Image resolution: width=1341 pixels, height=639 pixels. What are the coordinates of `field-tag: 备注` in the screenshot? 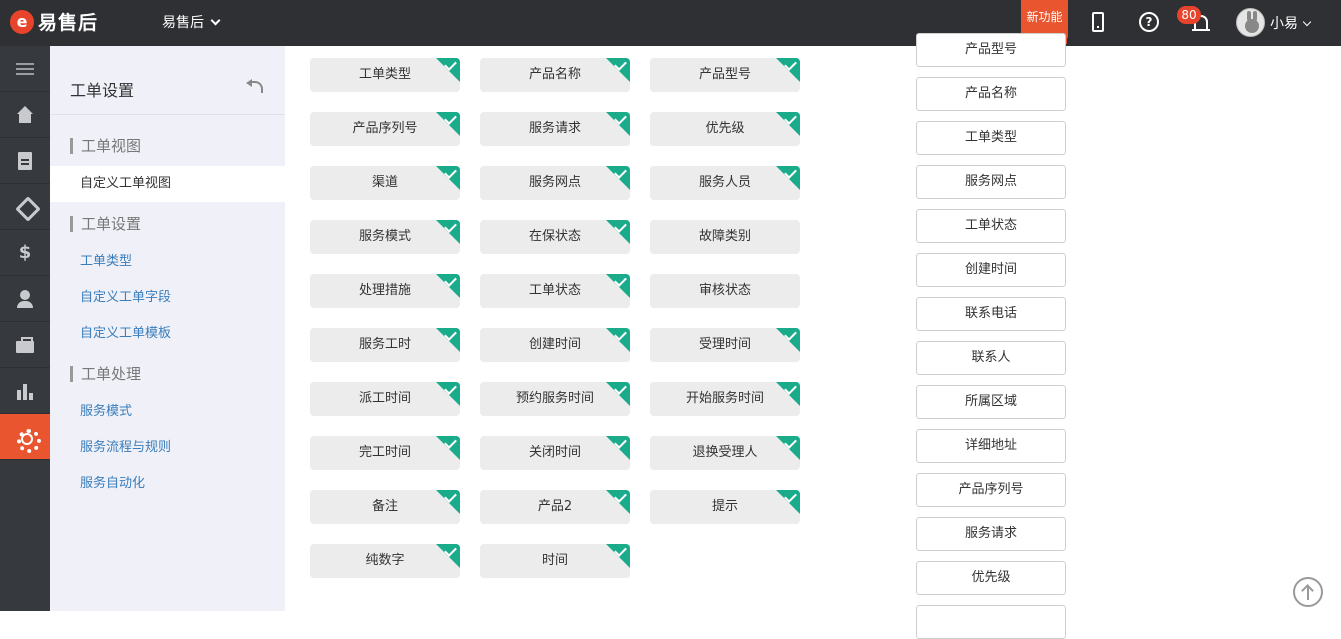 It's located at (385, 507).